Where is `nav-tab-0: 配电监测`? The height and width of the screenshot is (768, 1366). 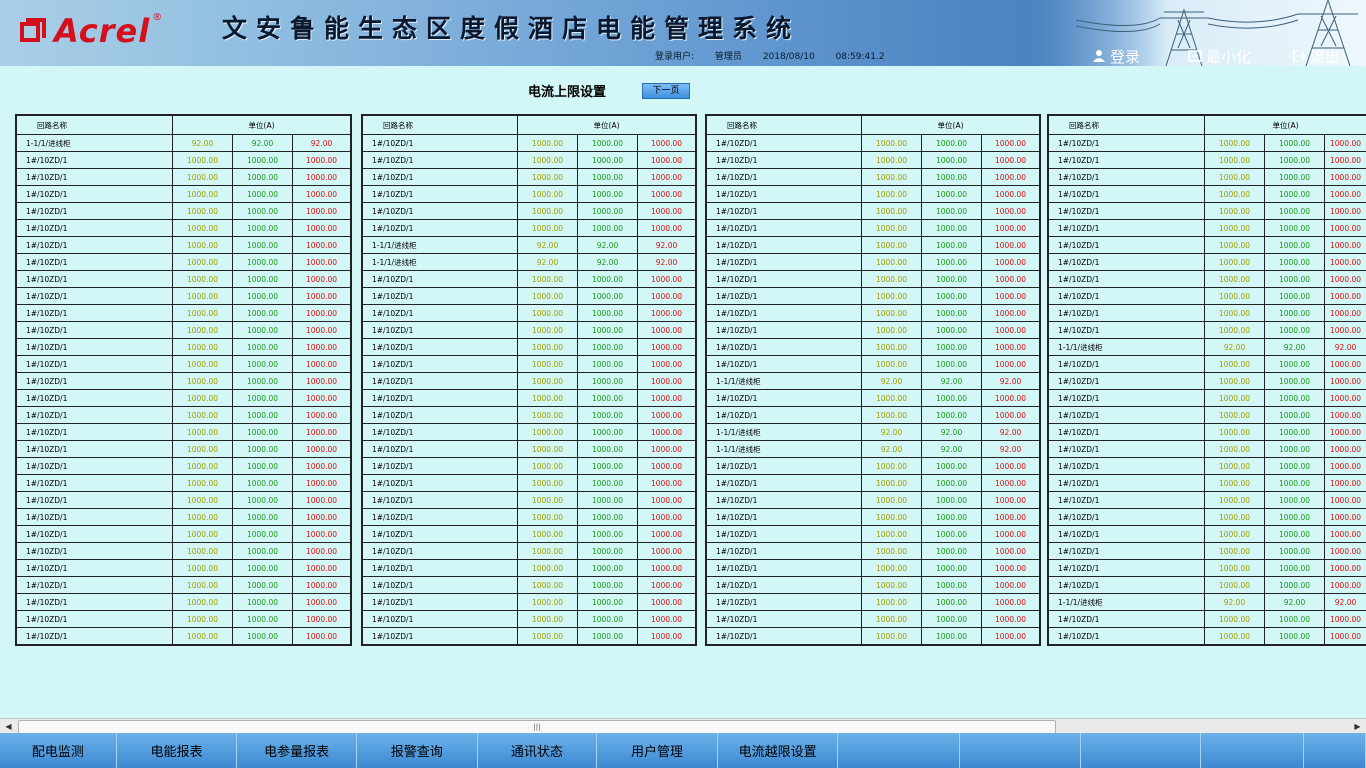 nav-tab-0: 配电监测 is located at coordinates (58, 750).